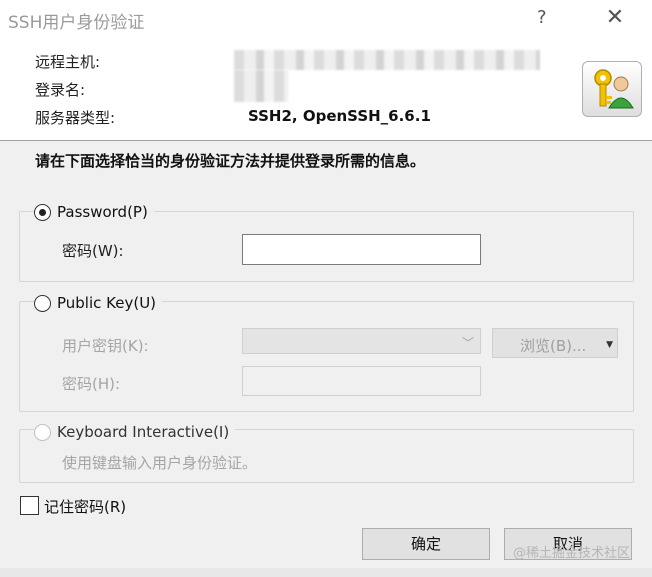  What do you see at coordinates (160, 463) in the screenshot?
I see `keyboard-hint: 使用键盘输入用户身份验证。` at bounding box center [160, 463].